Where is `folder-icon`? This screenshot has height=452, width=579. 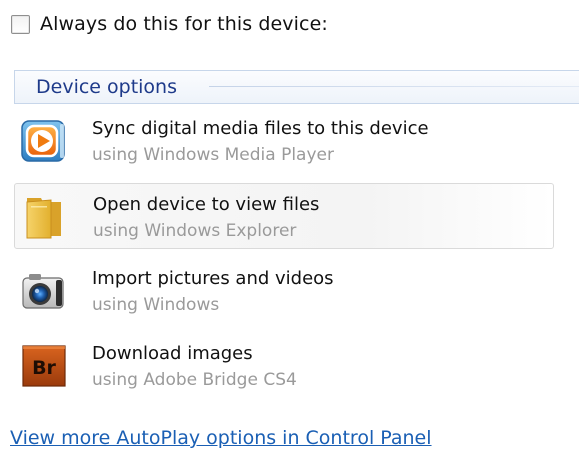 folder-icon is located at coordinates (43, 218).